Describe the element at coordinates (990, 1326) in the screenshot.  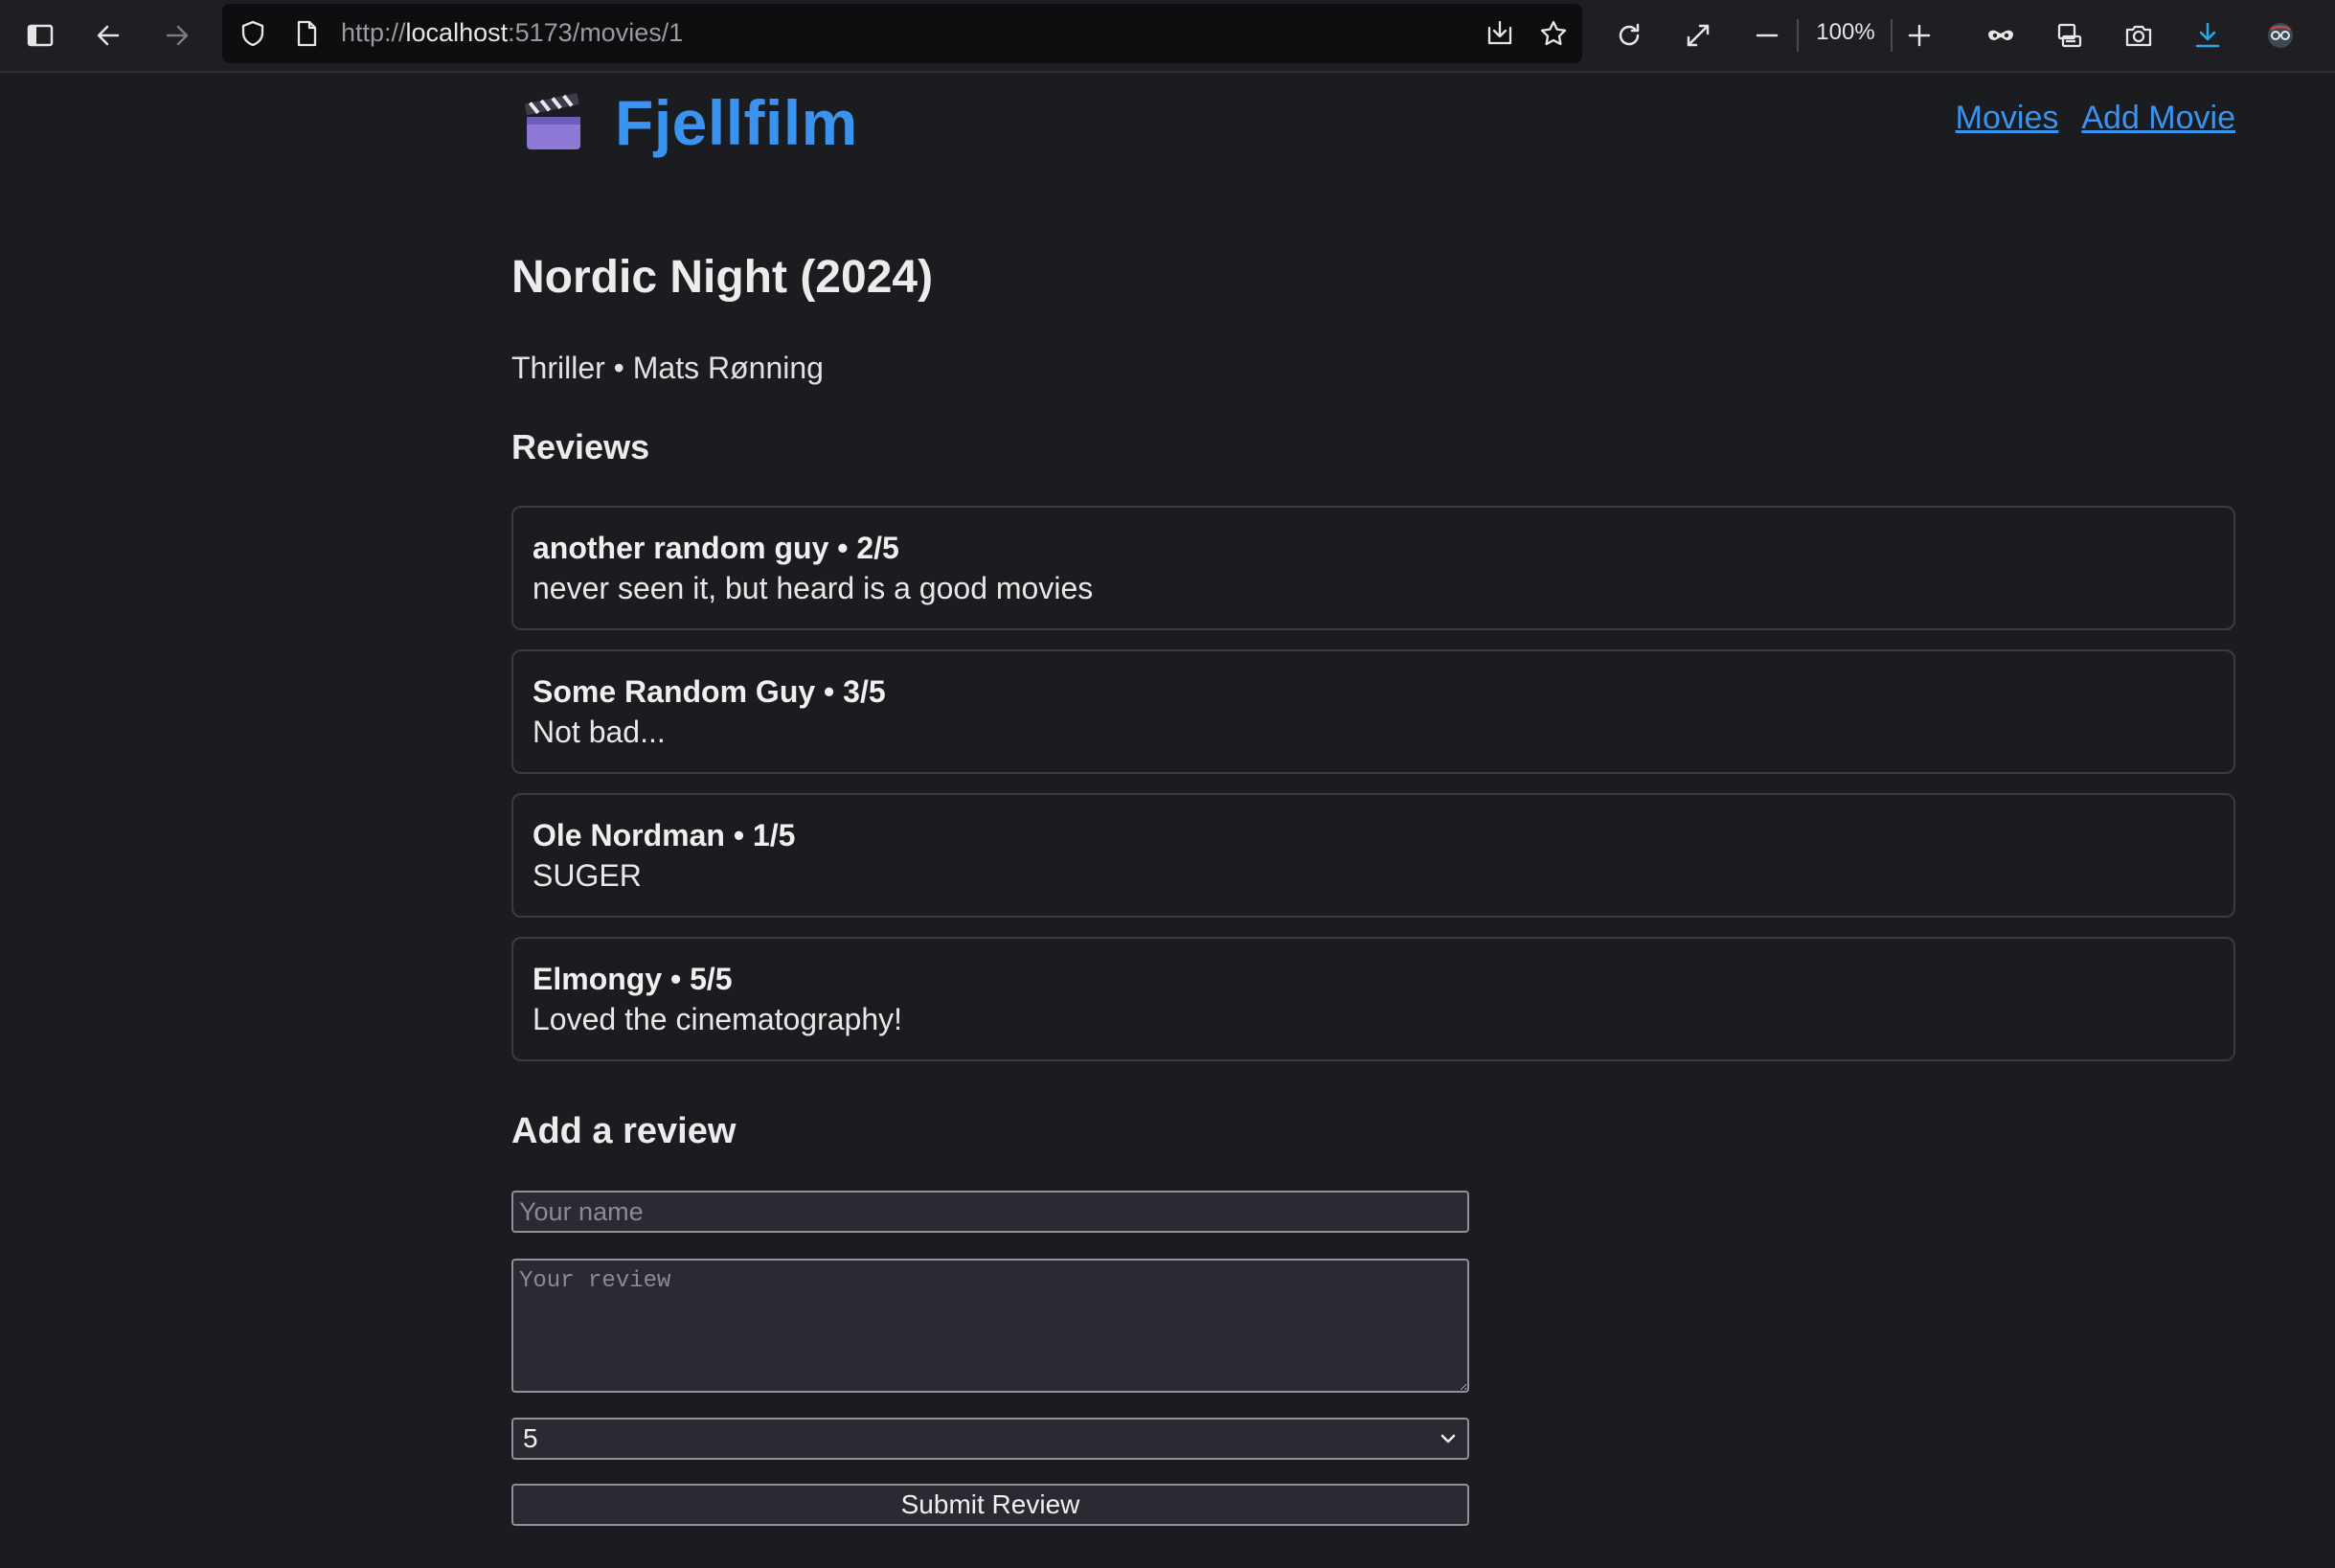
I see `review-text-input` at that location.